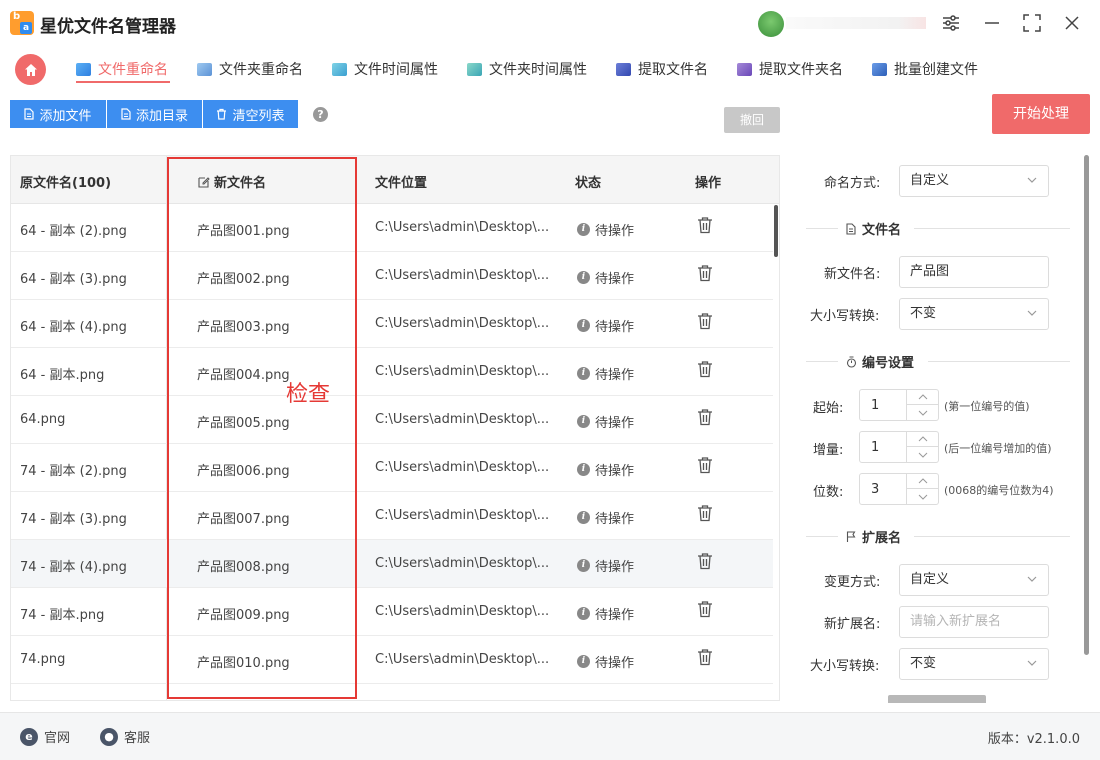 The image size is (1100, 760). What do you see at coordinates (974, 580) in the screenshot?
I see `ext-method-select: 自定义` at bounding box center [974, 580].